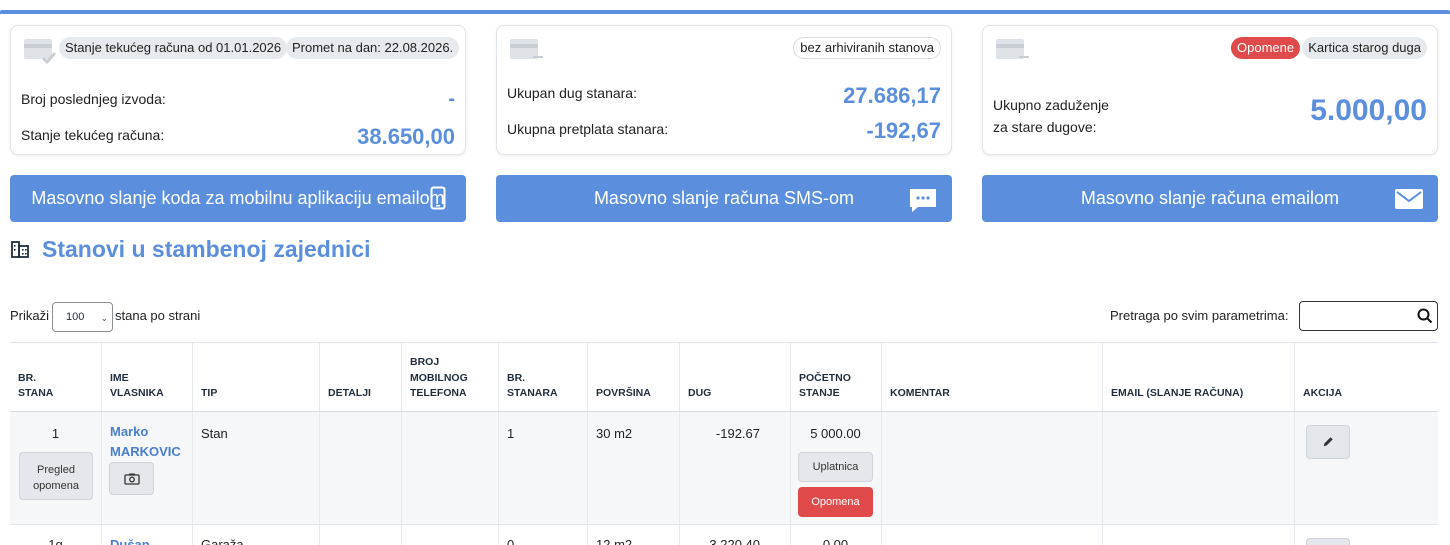  I want to click on tenant-count-value: 1, so click(511, 433).